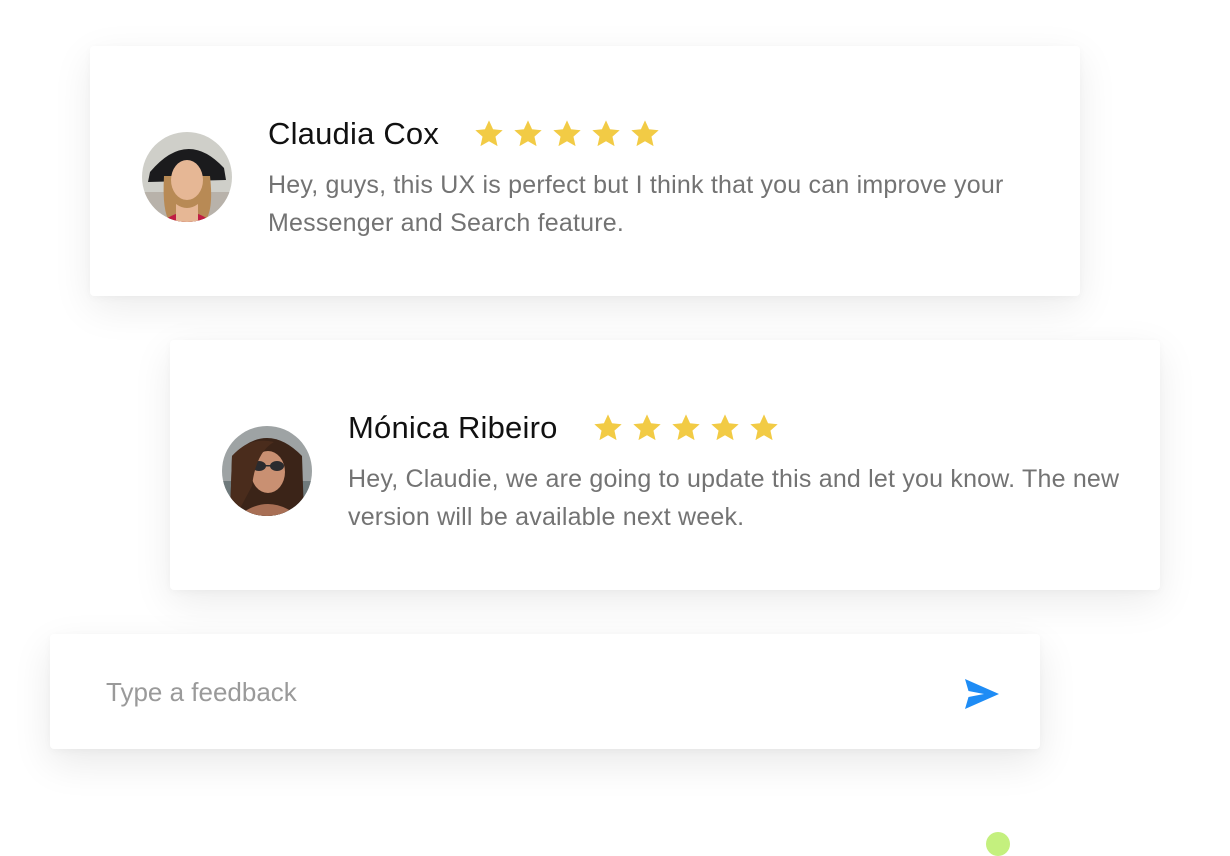  I want to click on feedback-composer, so click(545, 691).